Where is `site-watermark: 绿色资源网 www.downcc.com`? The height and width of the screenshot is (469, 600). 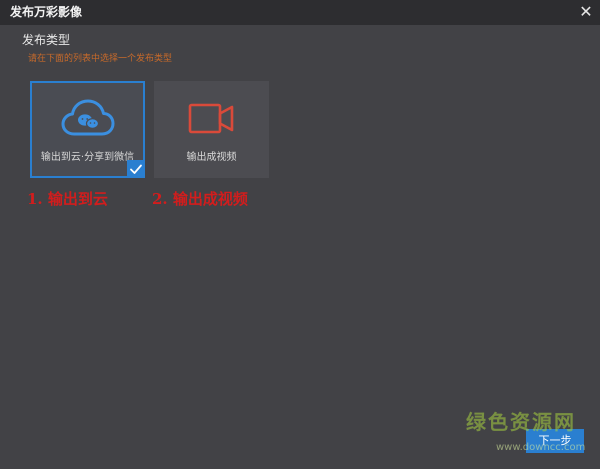 site-watermark: 绿色资源网 www.downcc.com is located at coordinates (533, 435).